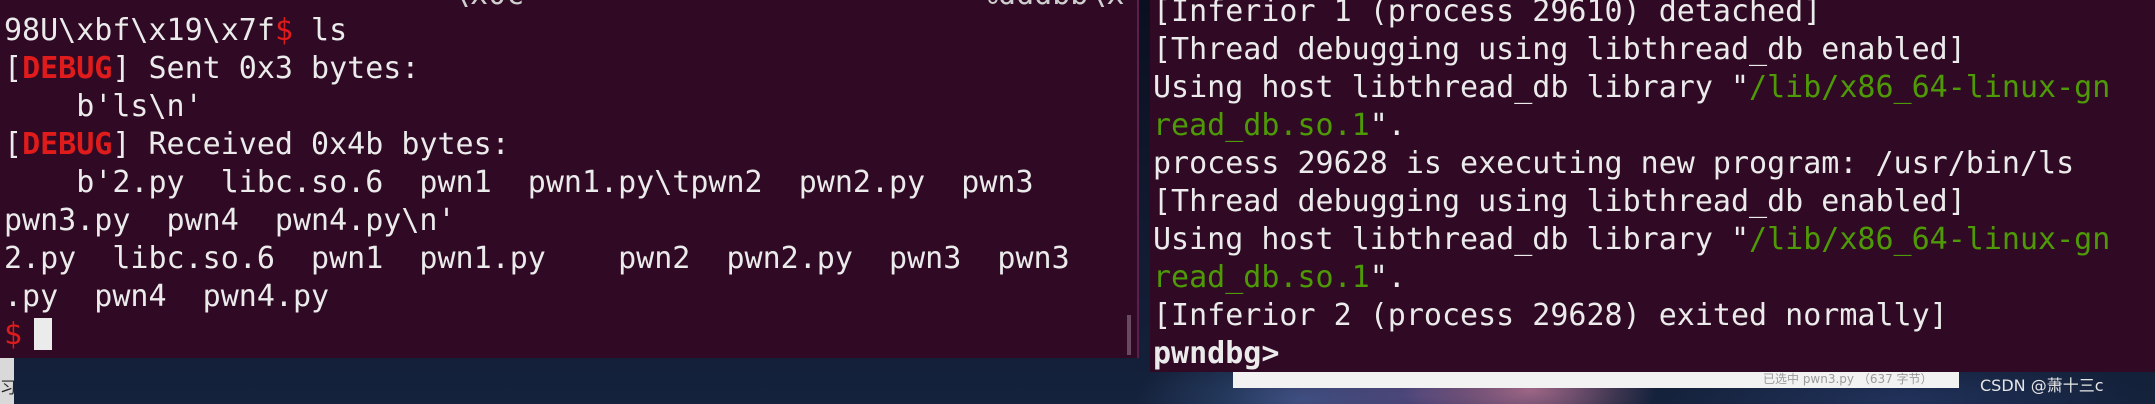 This screenshot has height=404, width=2155. What do you see at coordinates (320, 30) in the screenshot?
I see `command-text: ls` at bounding box center [320, 30].